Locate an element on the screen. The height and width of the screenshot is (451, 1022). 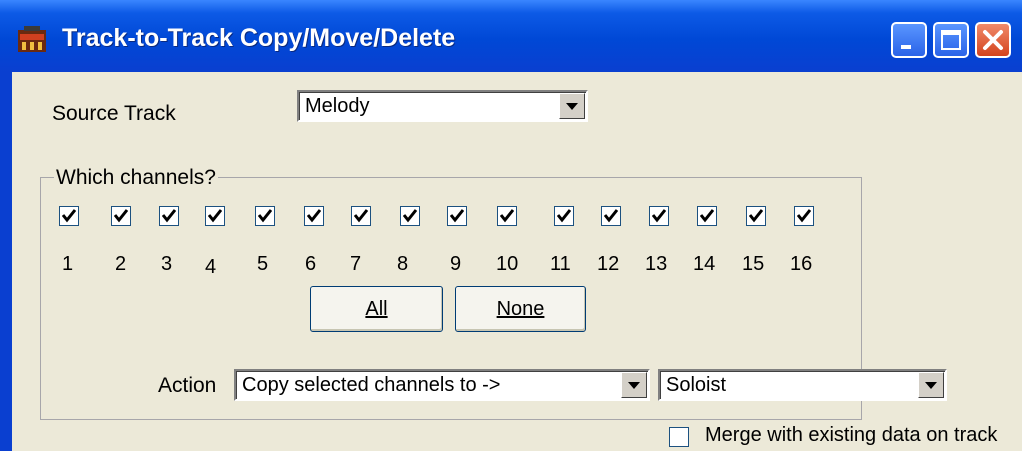
maximize-button is located at coordinates (951, 40).